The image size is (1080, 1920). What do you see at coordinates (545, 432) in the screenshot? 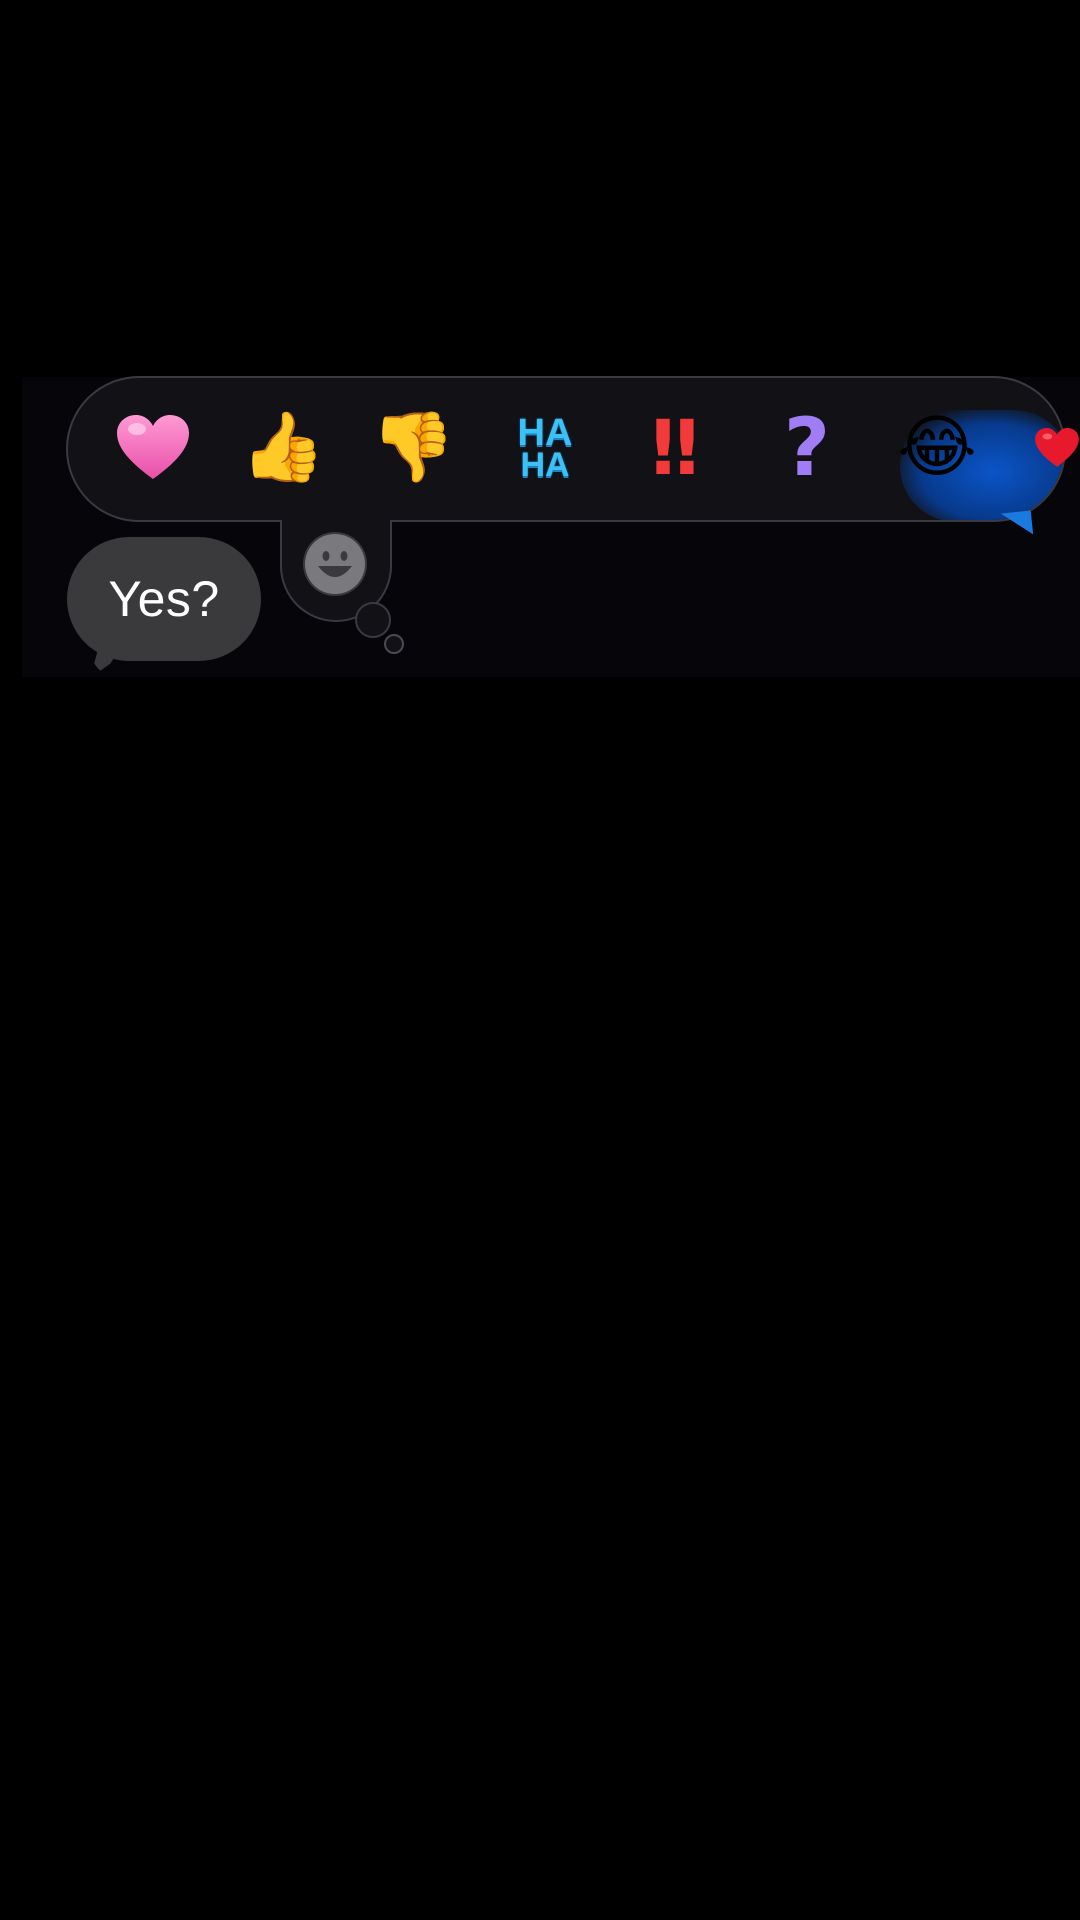
I see `haha-line-1: HA` at bounding box center [545, 432].